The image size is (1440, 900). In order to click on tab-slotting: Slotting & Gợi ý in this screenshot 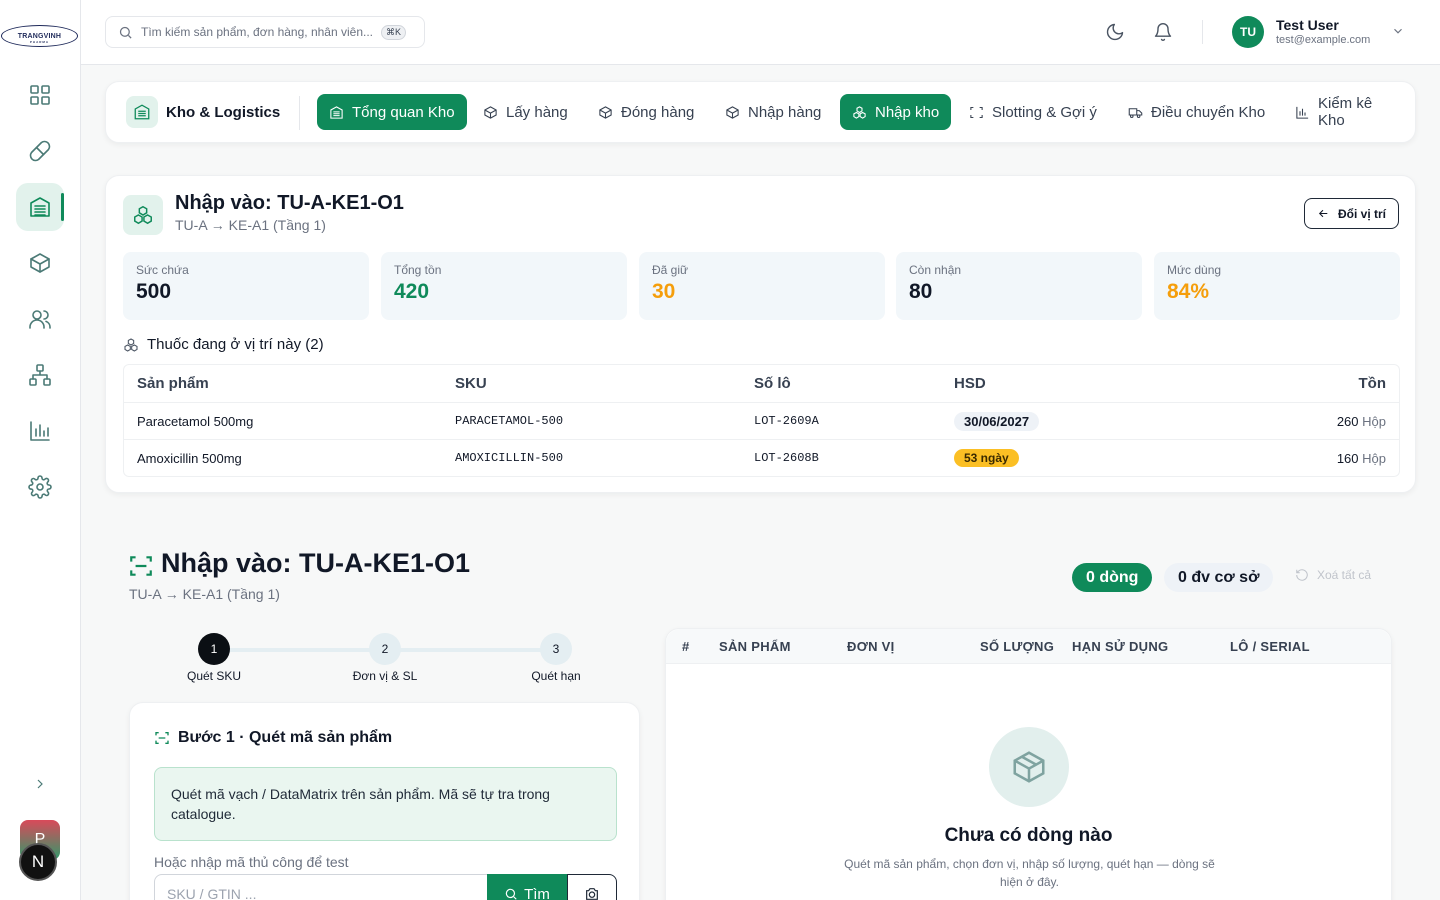, I will do `click(1033, 112)`.